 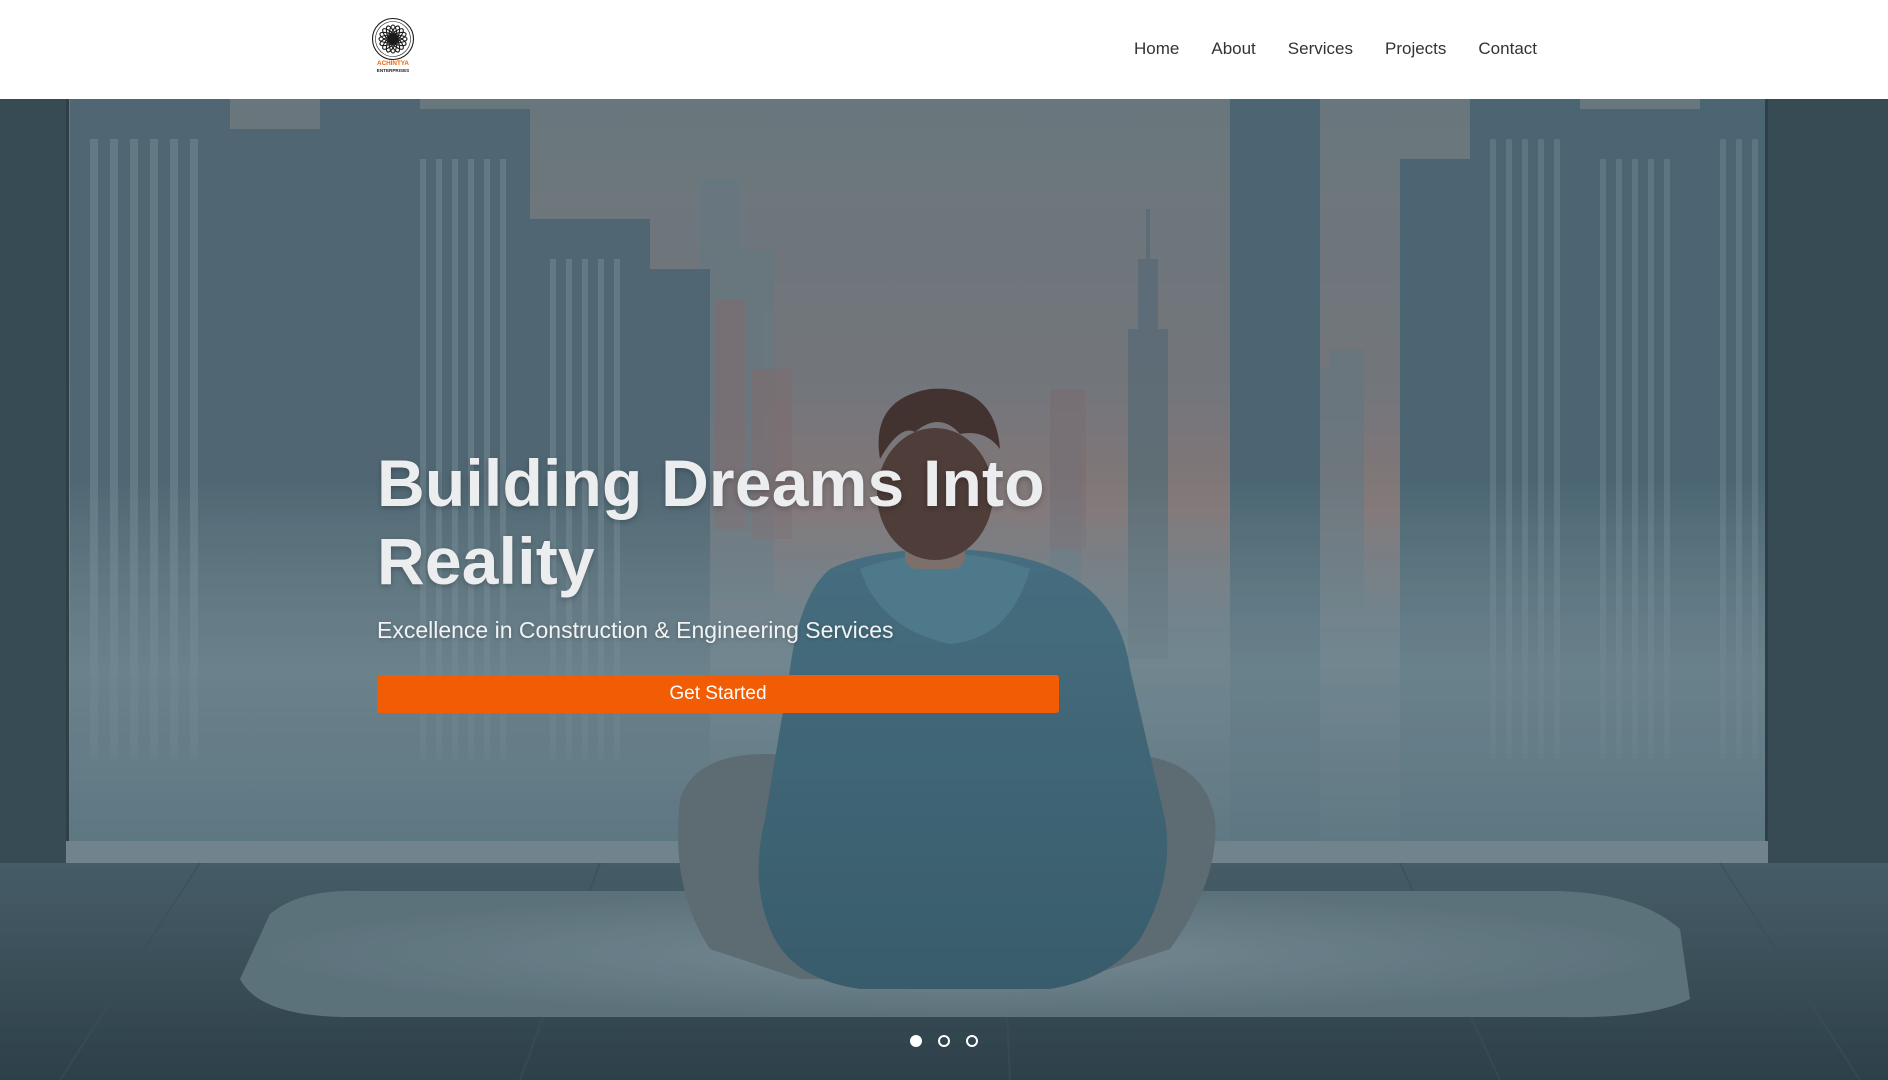 I want to click on nav-about-link: About, so click(x=1233, y=49).